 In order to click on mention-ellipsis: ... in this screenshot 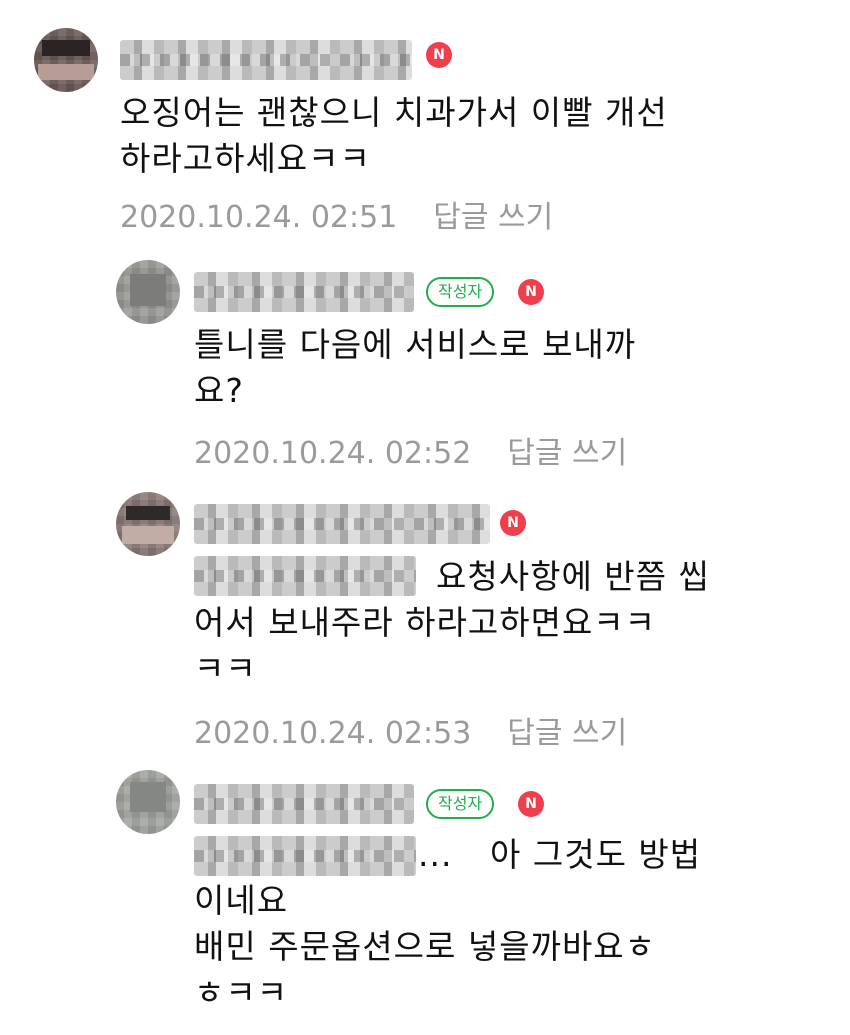, I will do `click(435, 854)`.